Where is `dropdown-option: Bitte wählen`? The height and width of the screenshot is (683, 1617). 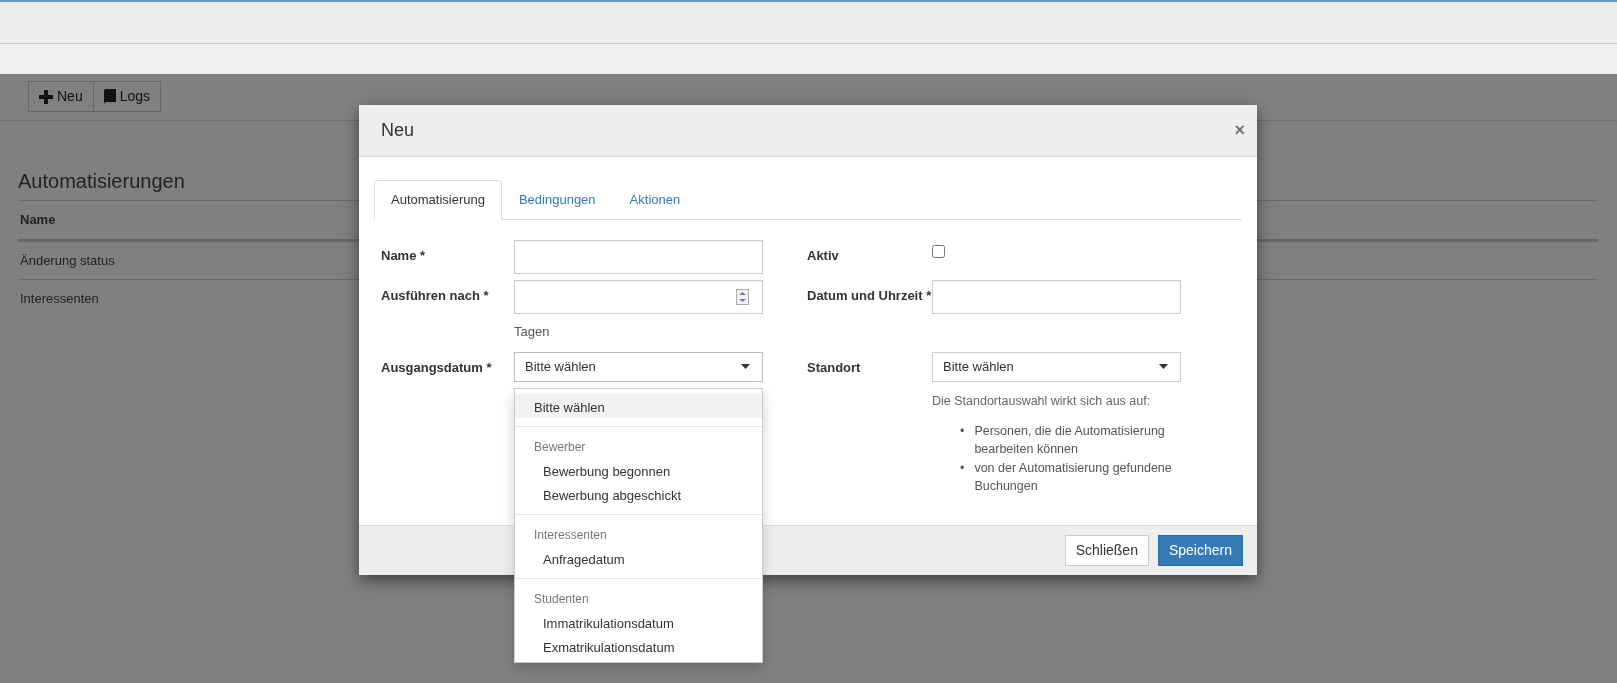 dropdown-option: Bitte wählen is located at coordinates (638, 405).